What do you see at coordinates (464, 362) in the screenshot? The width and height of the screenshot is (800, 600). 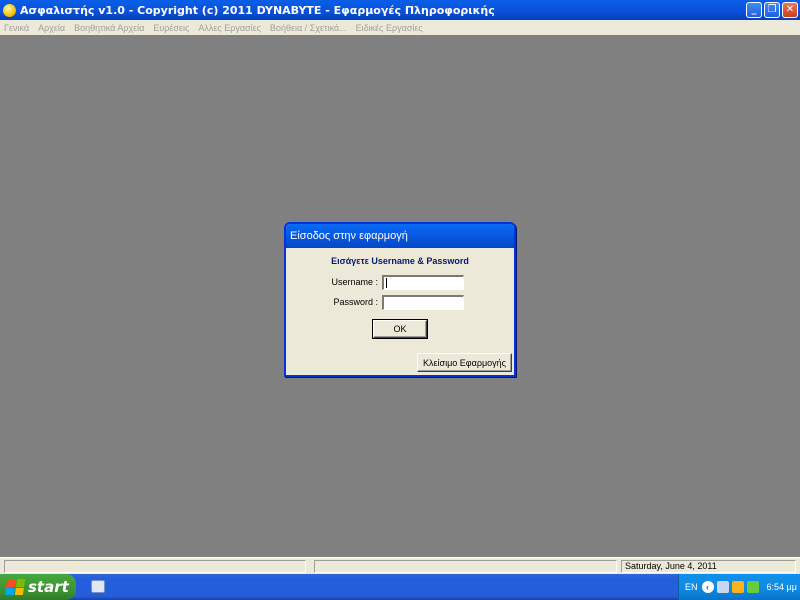 I see `close-application-button: Κλείσιμο Εφαρμογής` at bounding box center [464, 362].